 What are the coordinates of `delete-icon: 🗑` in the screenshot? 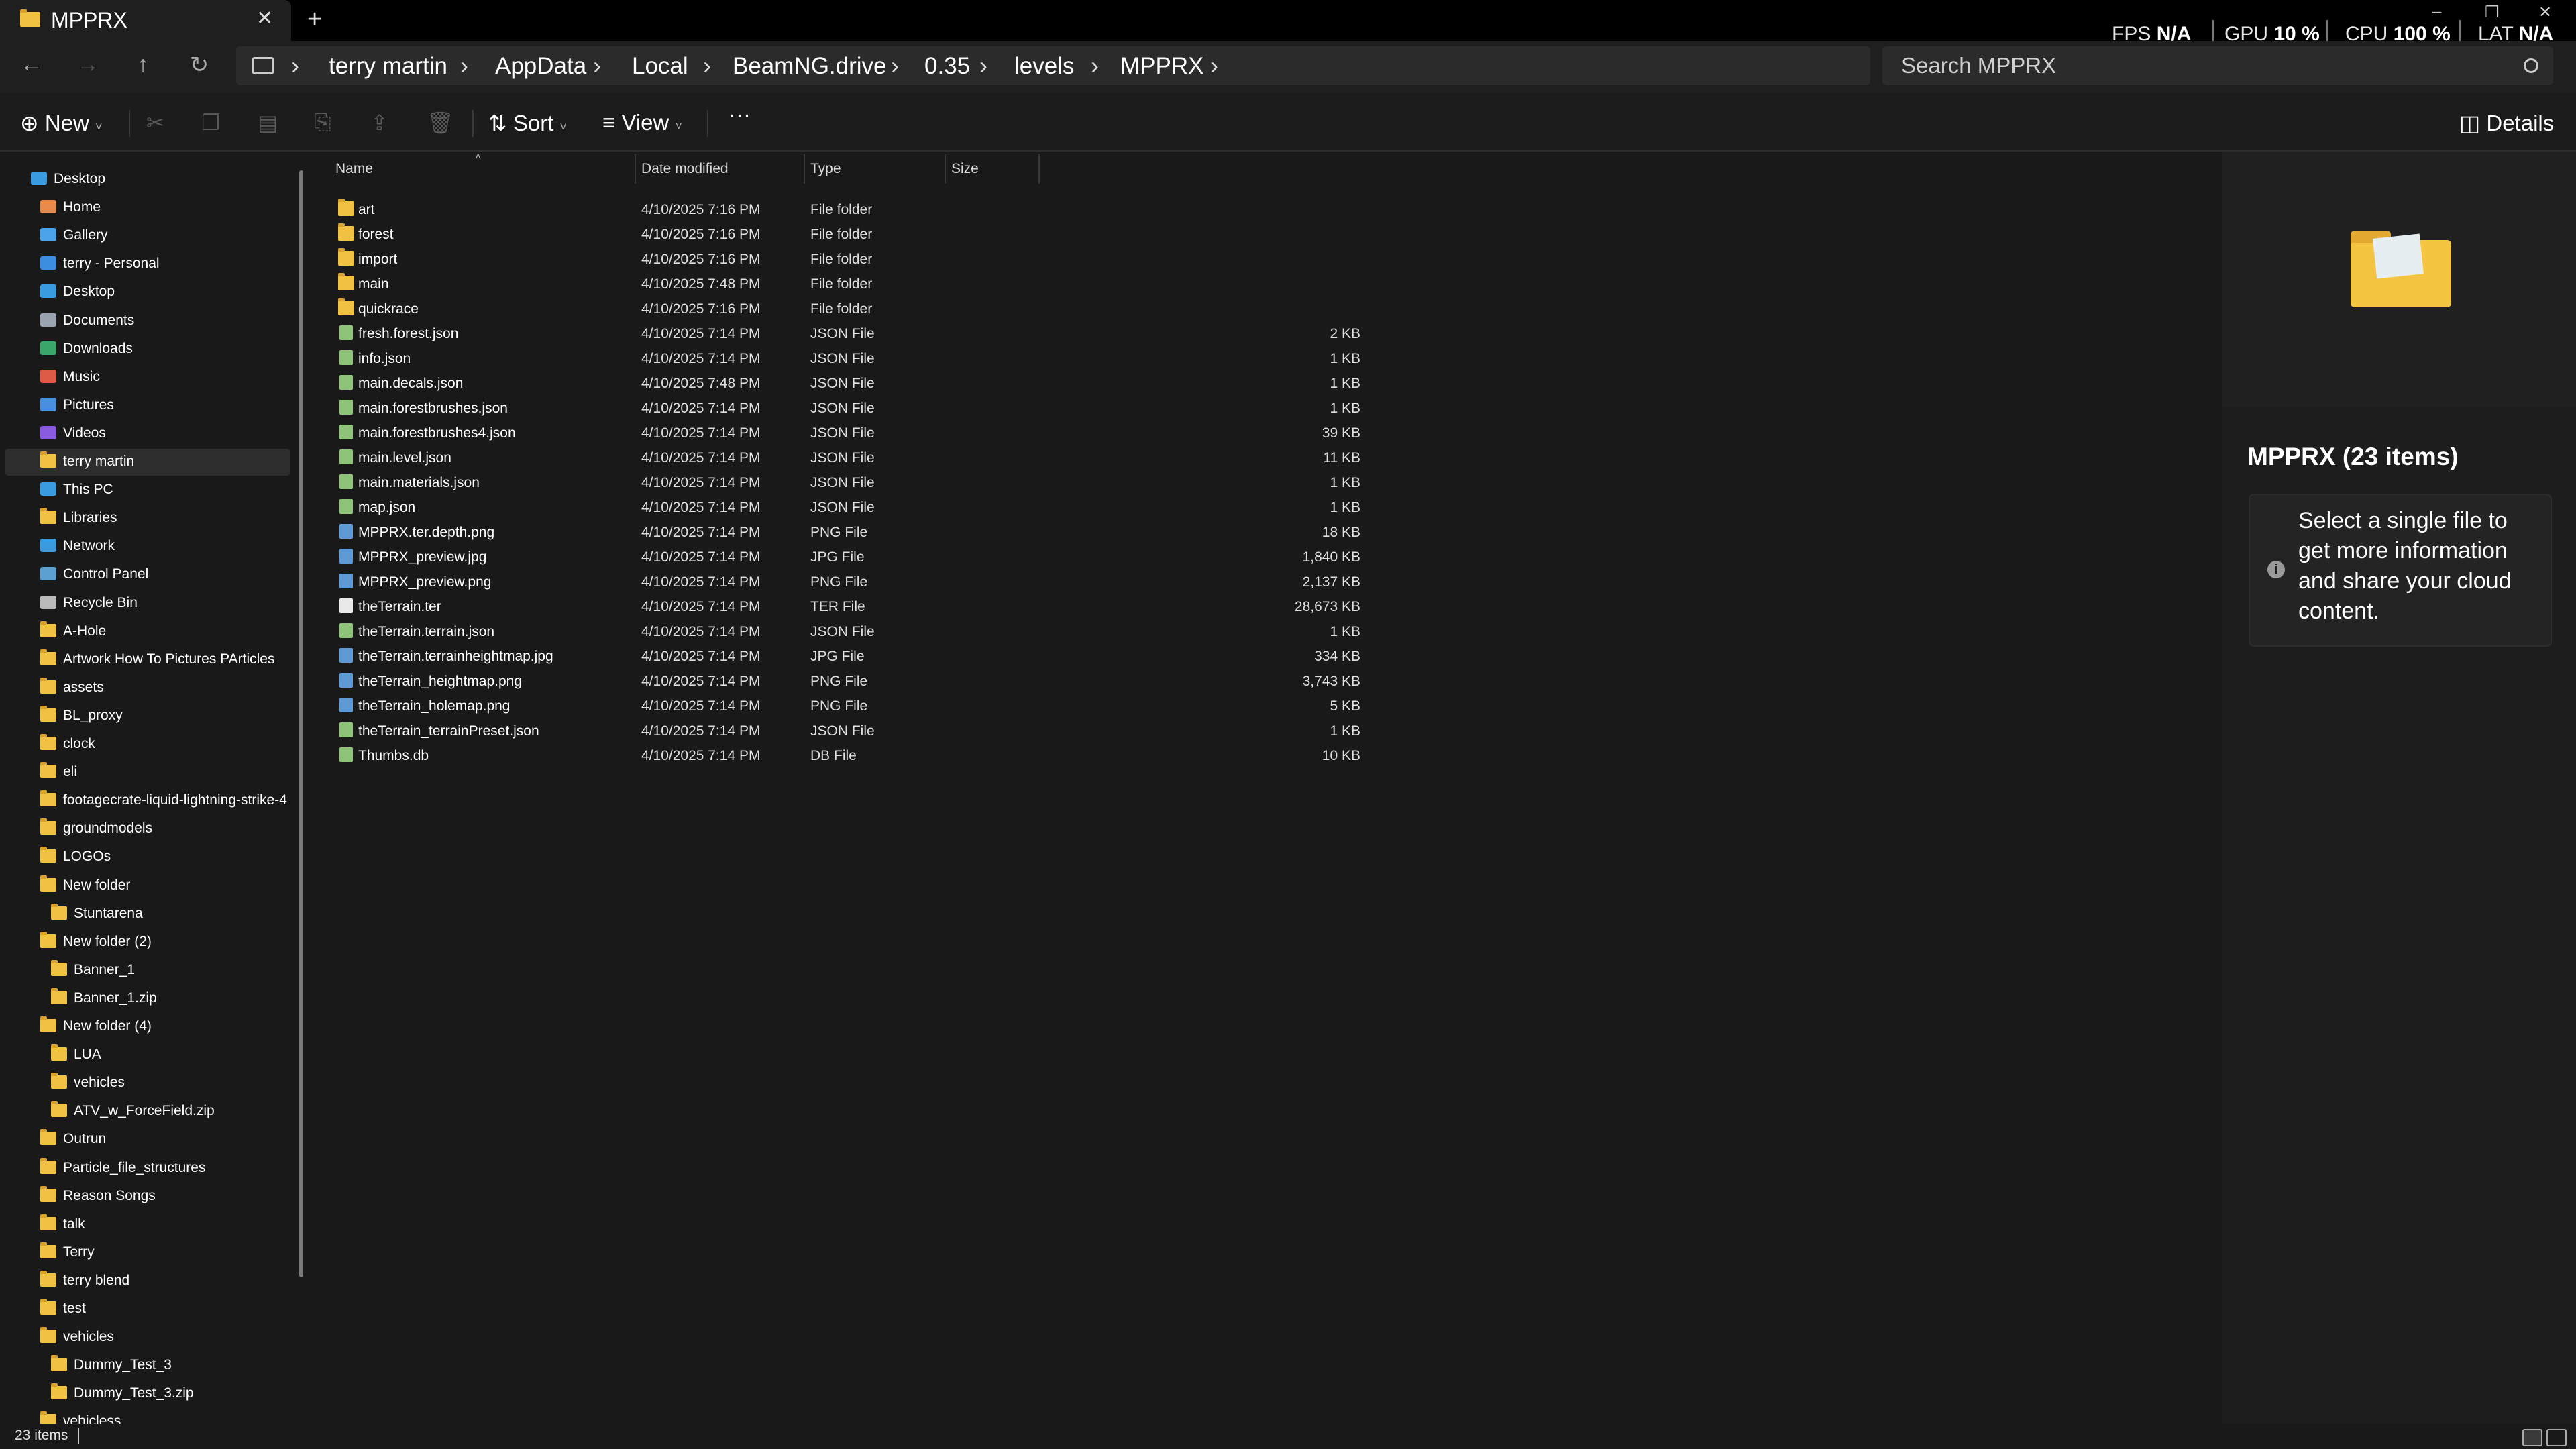 It's located at (440, 123).